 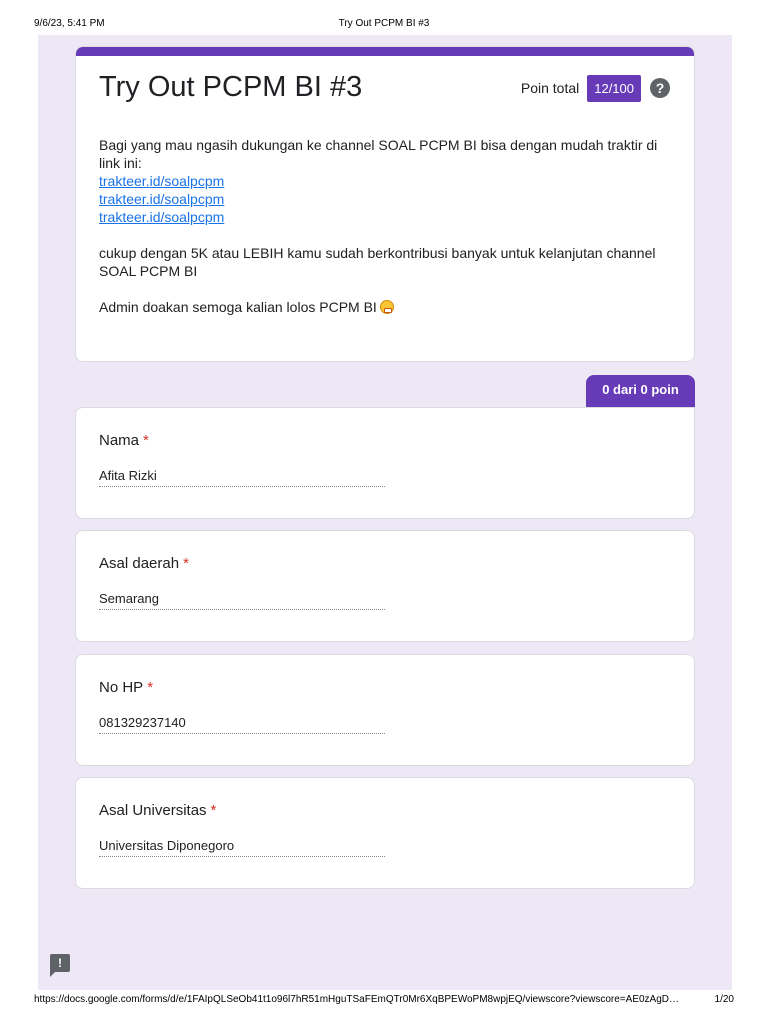 I want to click on trakteer-link-3: trakteer.id/soalpcpm, so click(x=386, y=217).